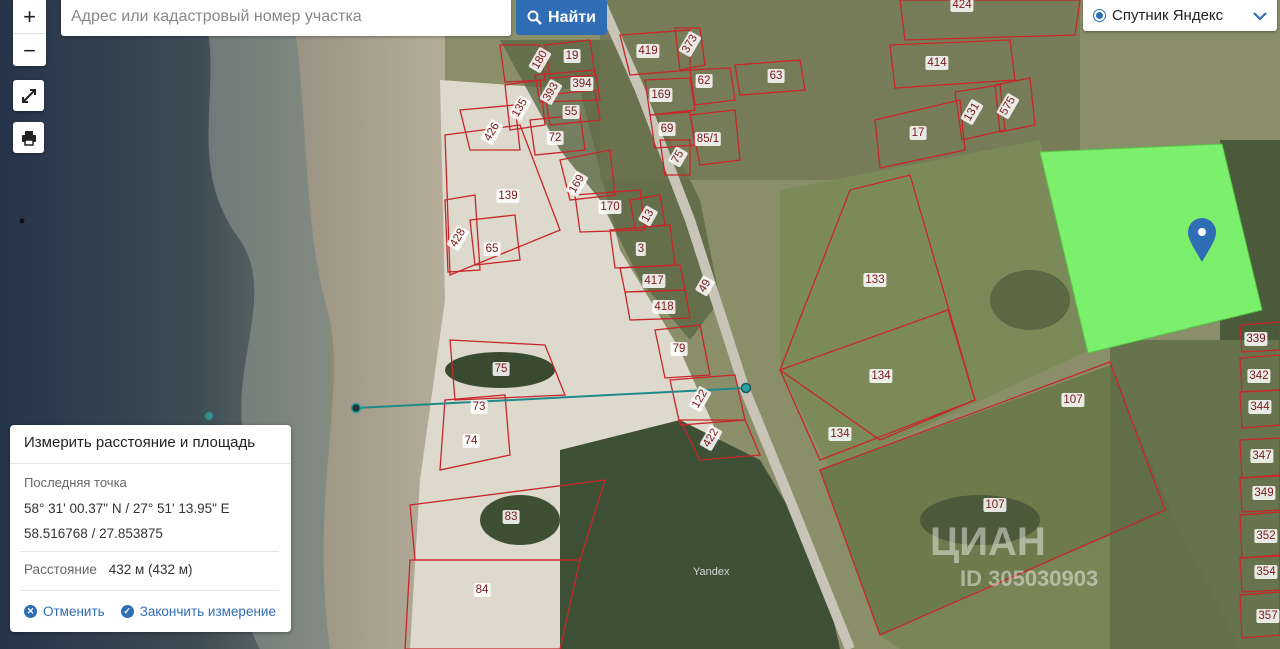 This screenshot has width=1280, height=649. I want to click on close-icon: ✕, so click(30, 611).